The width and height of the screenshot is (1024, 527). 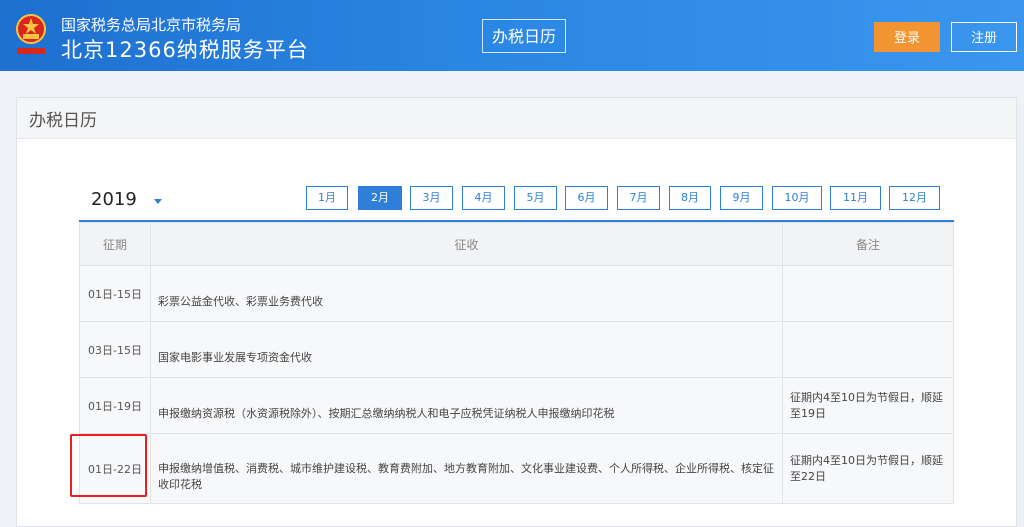 What do you see at coordinates (115, 293) in the screenshot?
I see `period-cell: 01日-15日` at bounding box center [115, 293].